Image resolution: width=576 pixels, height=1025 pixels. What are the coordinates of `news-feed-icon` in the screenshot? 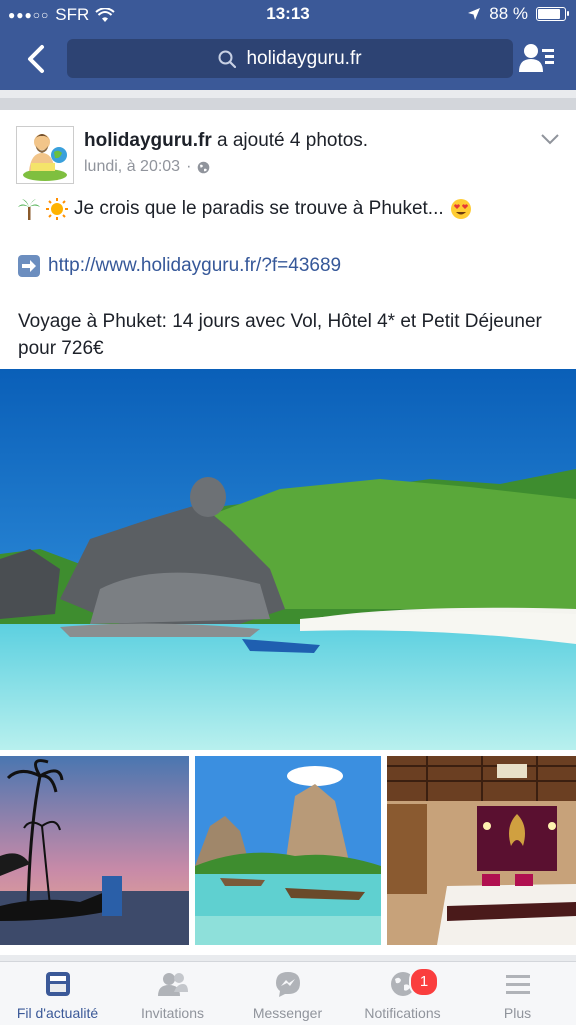 It's located at (57, 984).